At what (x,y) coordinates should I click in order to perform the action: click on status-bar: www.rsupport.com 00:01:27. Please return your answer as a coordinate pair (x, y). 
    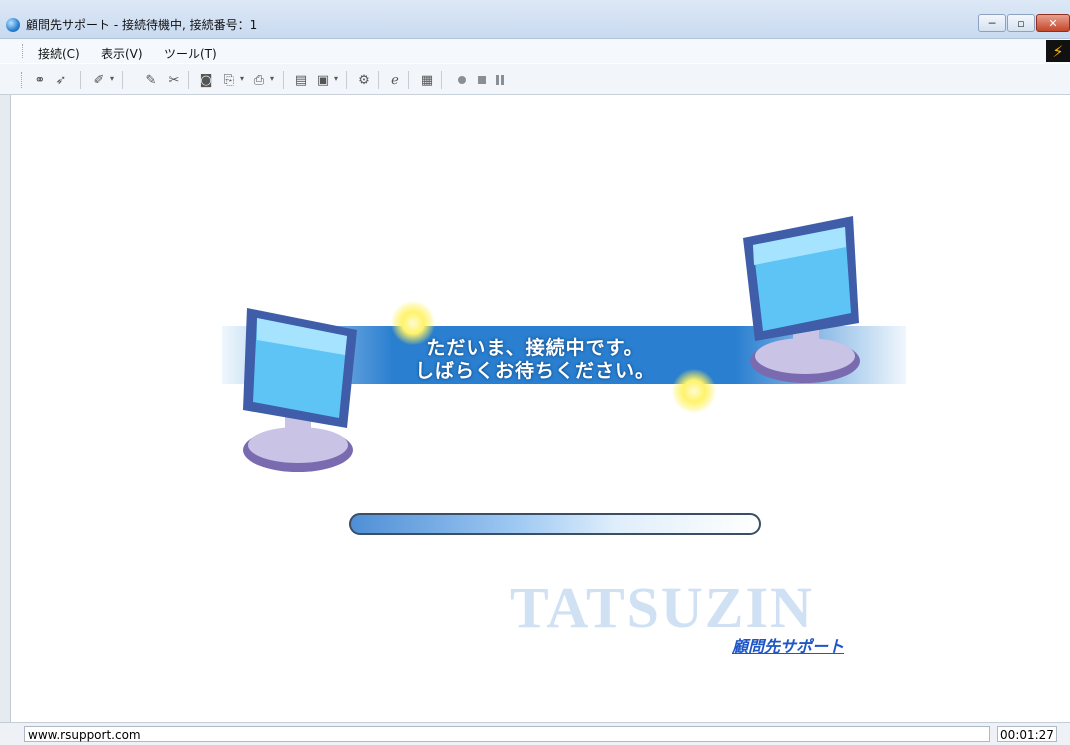
    Looking at the image, I should click on (535, 733).